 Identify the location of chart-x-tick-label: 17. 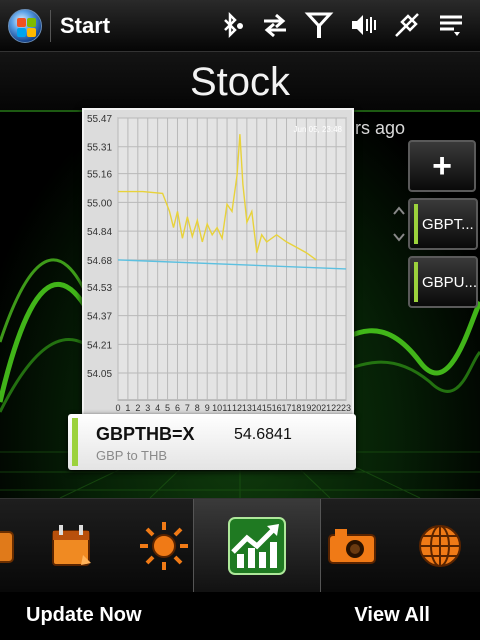
(287, 408).